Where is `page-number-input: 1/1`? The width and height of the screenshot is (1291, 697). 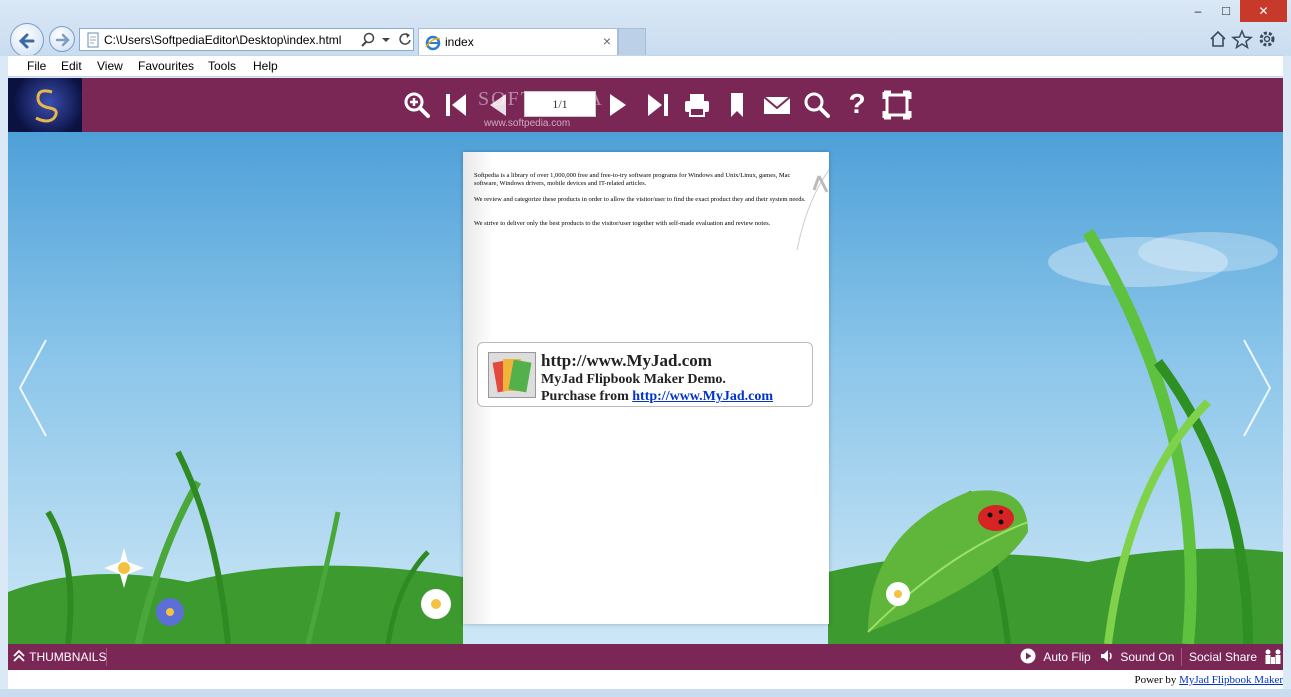 page-number-input: 1/1 is located at coordinates (560, 104).